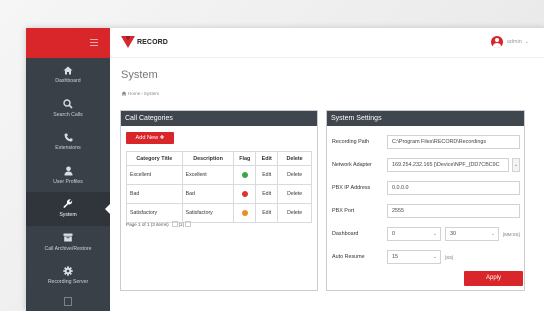  What do you see at coordinates (343, 211) in the screenshot?
I see `pbx-port-label: PBX Port` at bounding box center [343, 211].